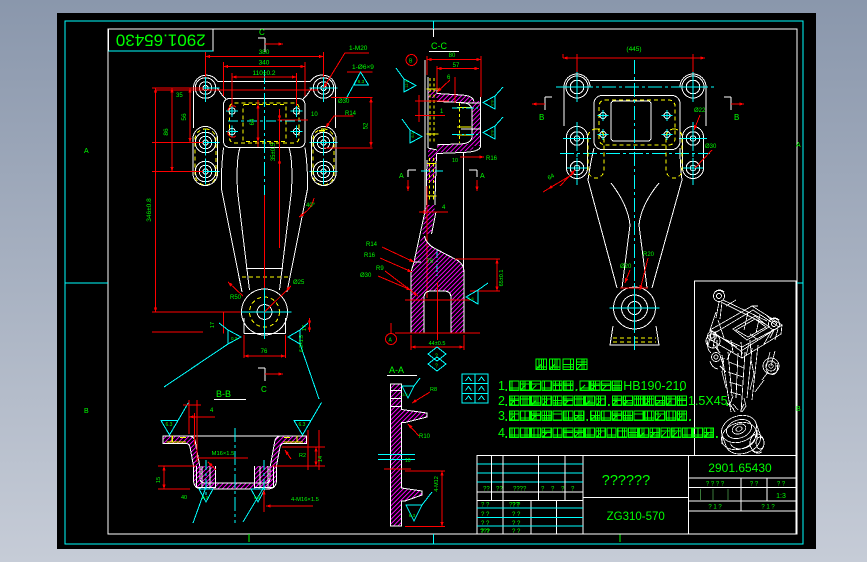  What do you see at coordinates (501, 401) in the screenshot?
I see `svg-text: 2` at bounding box center [501, 401].